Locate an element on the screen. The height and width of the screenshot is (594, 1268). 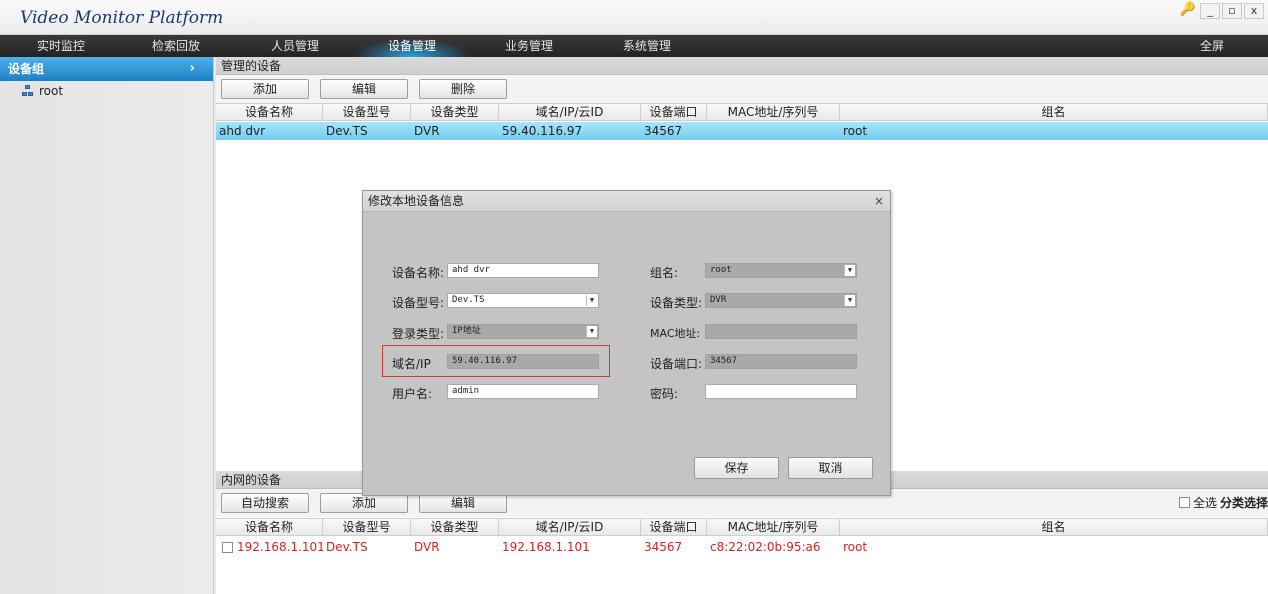
device-type-label: 设备类型: is located at coordinates (676, 303).